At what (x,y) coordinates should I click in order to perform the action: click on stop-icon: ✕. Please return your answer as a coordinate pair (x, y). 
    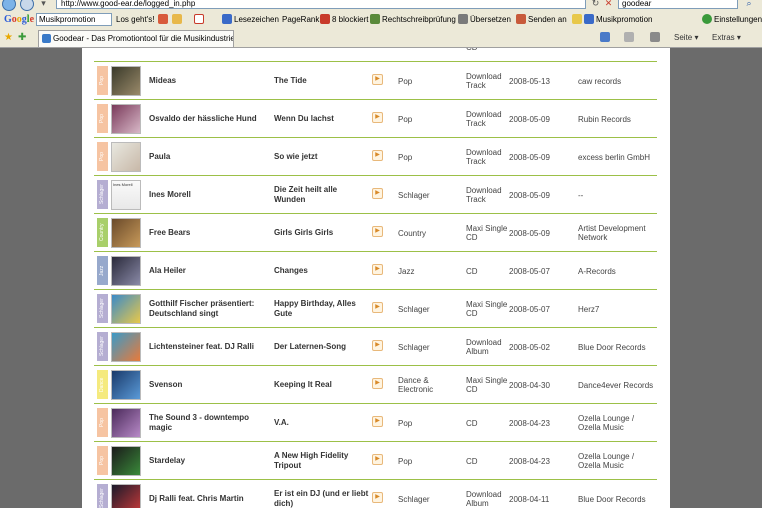
    Looking at the image, I should click on (608, 4).